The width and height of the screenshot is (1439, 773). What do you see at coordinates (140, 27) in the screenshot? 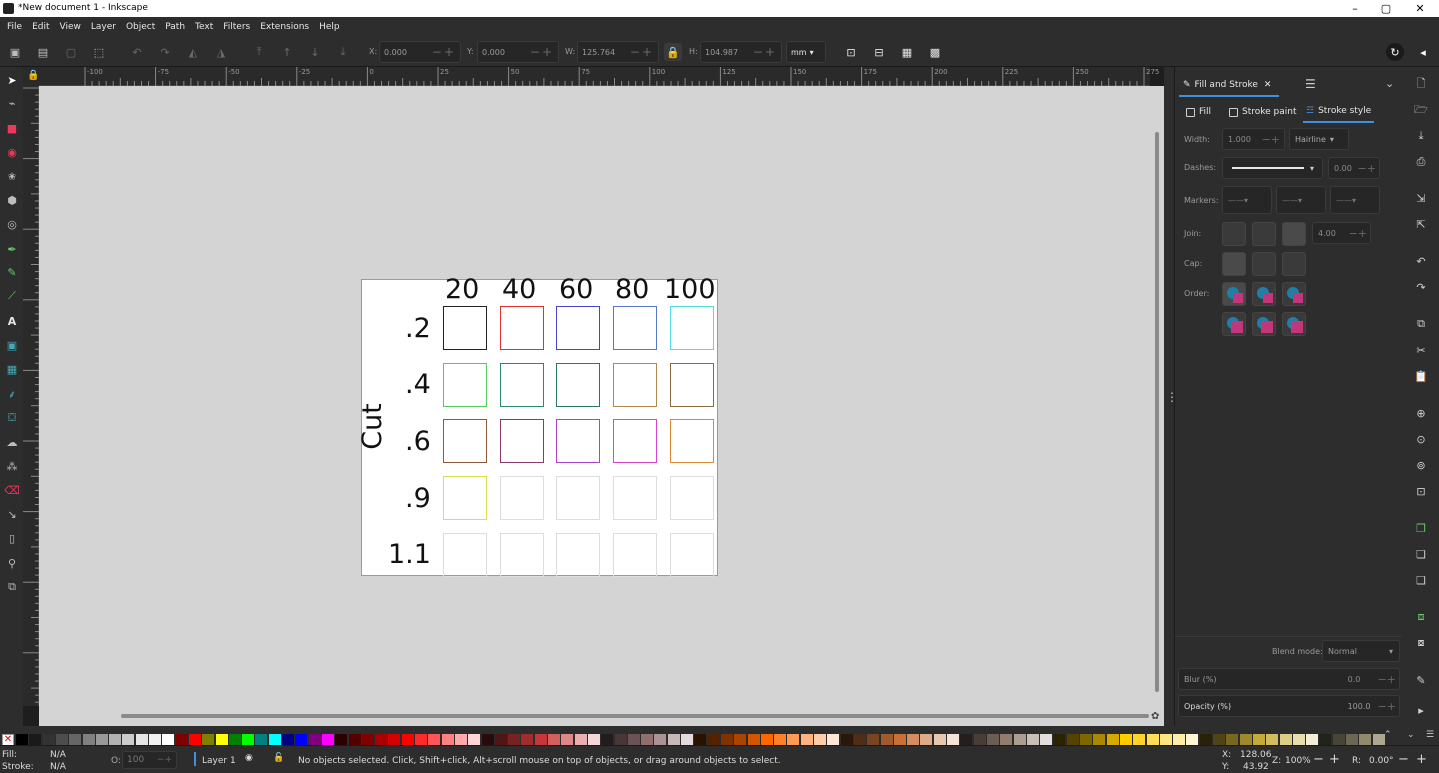
I see `menu-object: Object` at bounding box center [140, 27].